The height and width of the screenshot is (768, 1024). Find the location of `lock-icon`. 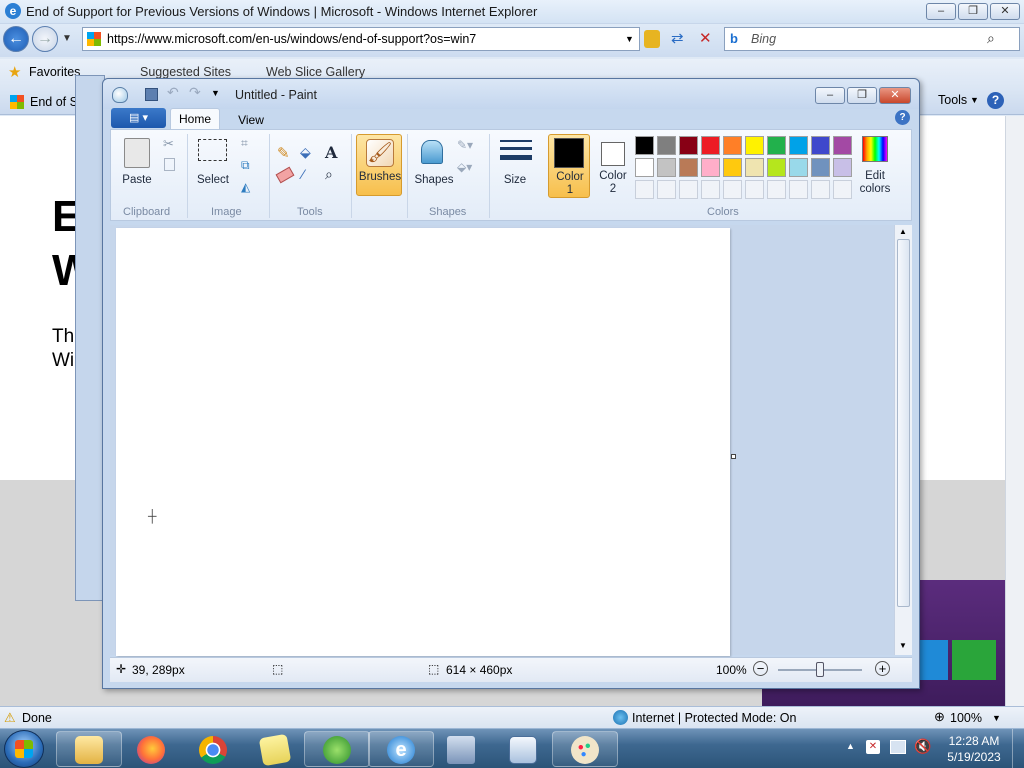

lock-icon is located at coordinates (652, 39).